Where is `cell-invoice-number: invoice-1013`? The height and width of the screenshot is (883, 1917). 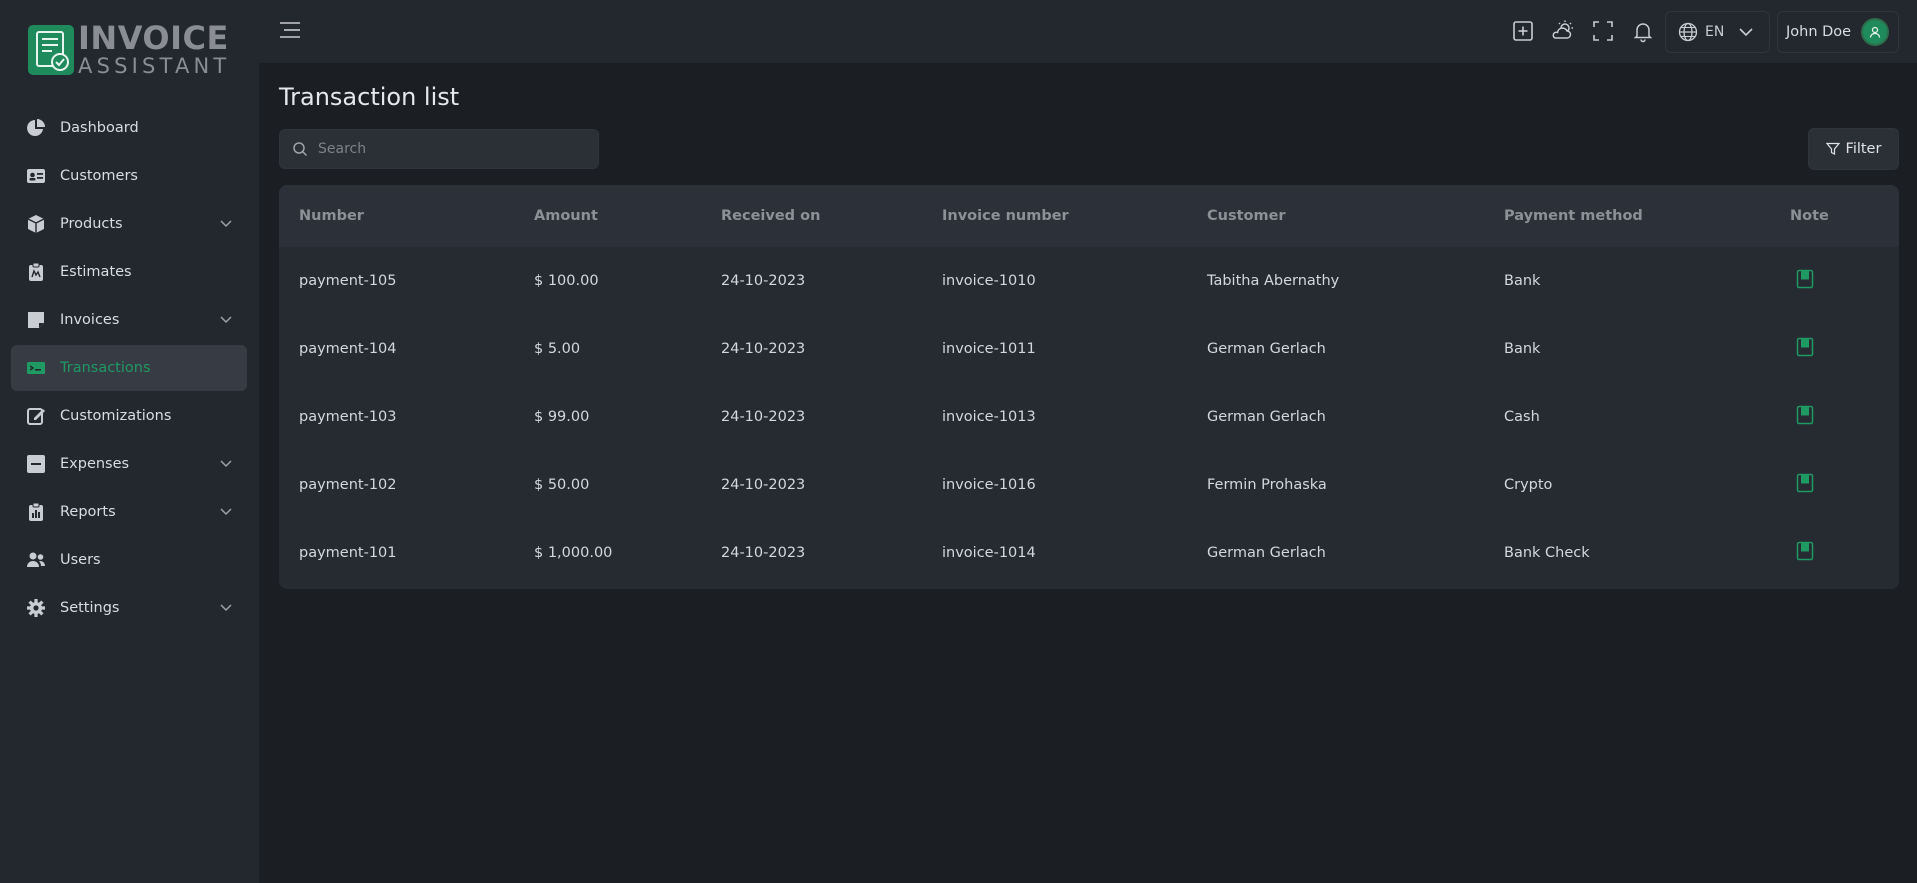 cell-invoice-number: invoice-1013 is located at coordinates (989, 417).